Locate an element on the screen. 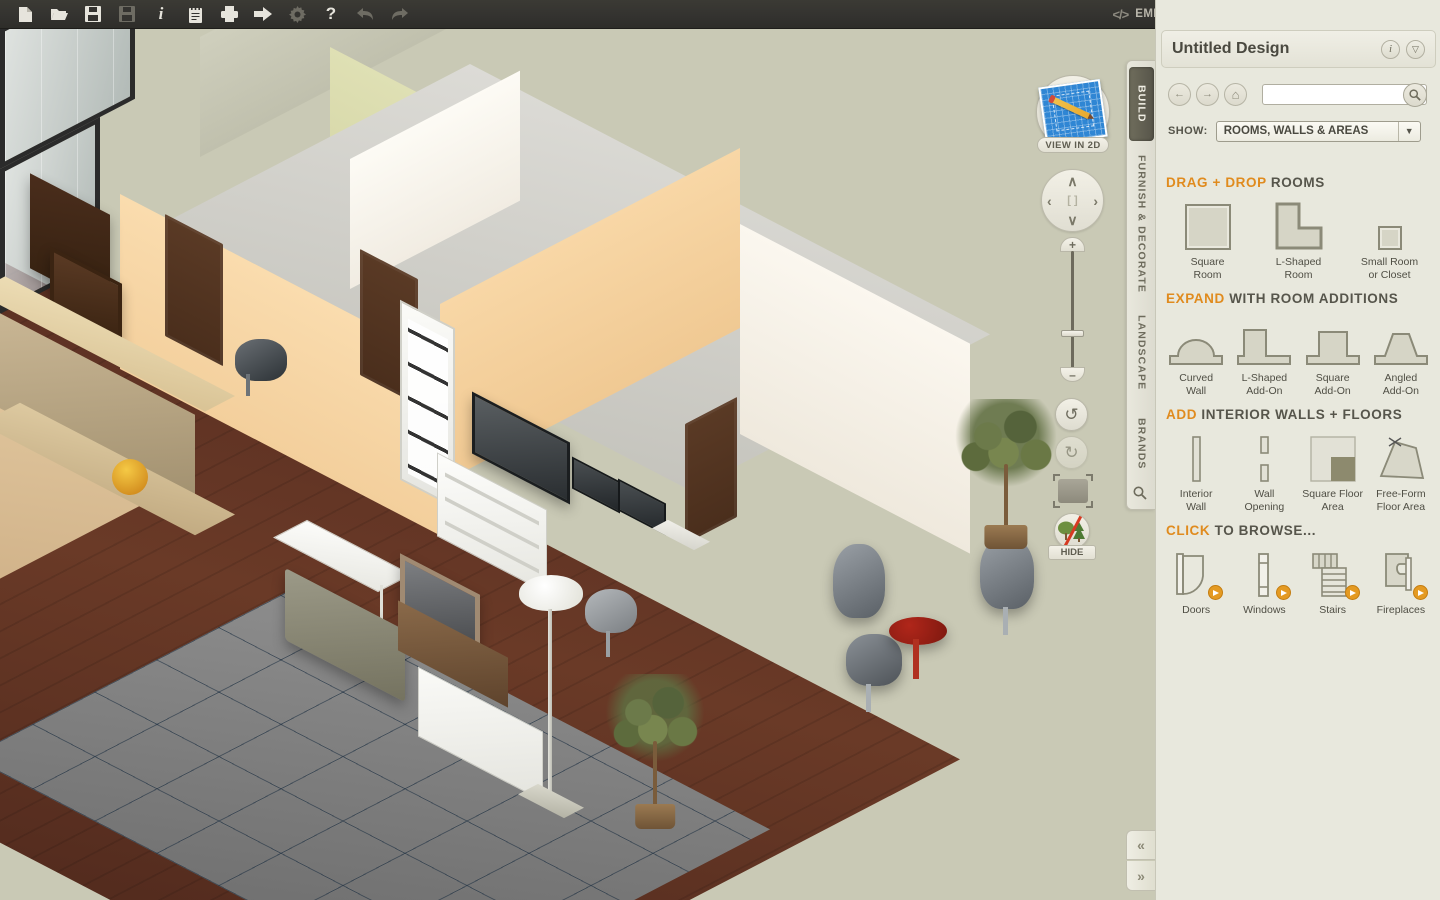  save-as-icon is located at coordinates (127, 14).